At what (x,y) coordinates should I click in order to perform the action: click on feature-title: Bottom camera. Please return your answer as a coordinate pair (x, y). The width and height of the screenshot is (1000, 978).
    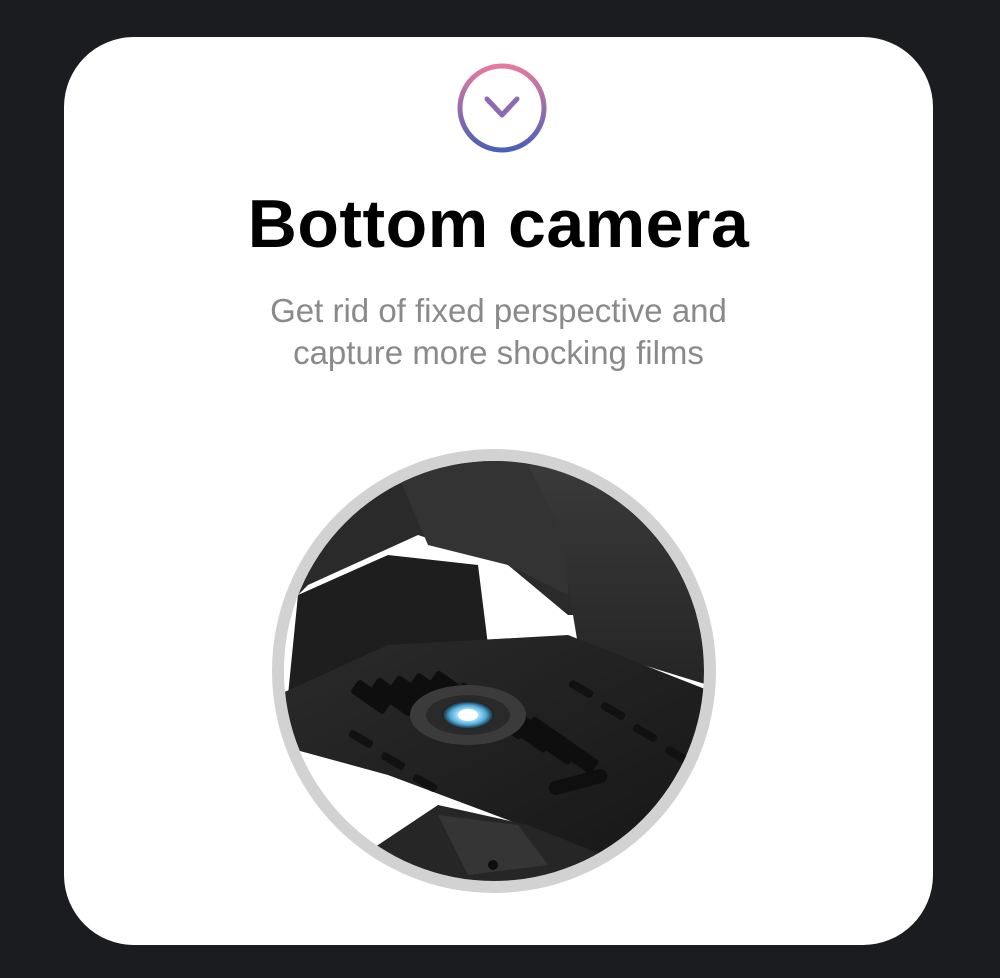
    Looking at the image, I should click on (498, 224).